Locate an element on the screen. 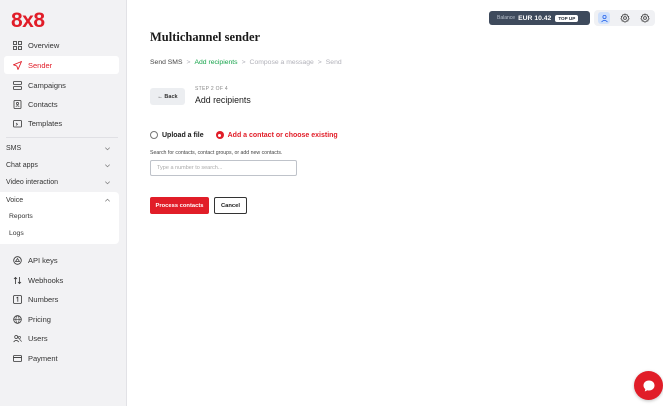 Image resolution: width=663 pixels, height=406 pixels. chevron-up-icon is located at coordinates (107, 200).